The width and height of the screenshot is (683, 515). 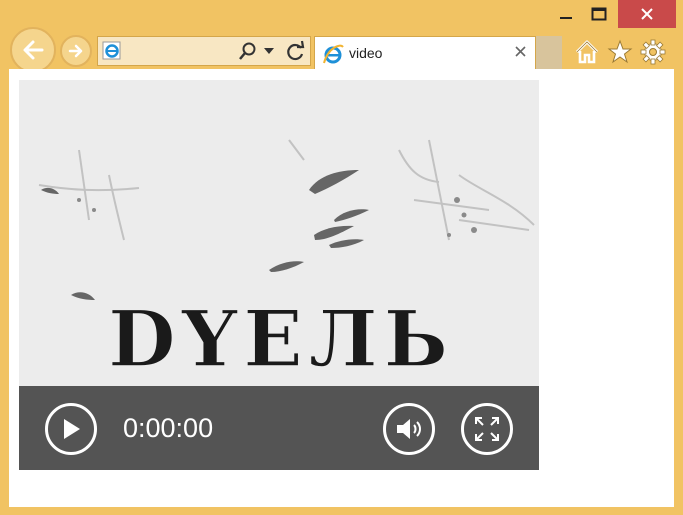 What do you see at coordinates (566, 18) in the screenshot?
I see `minimize-icon` at bounding box center [566, 18].